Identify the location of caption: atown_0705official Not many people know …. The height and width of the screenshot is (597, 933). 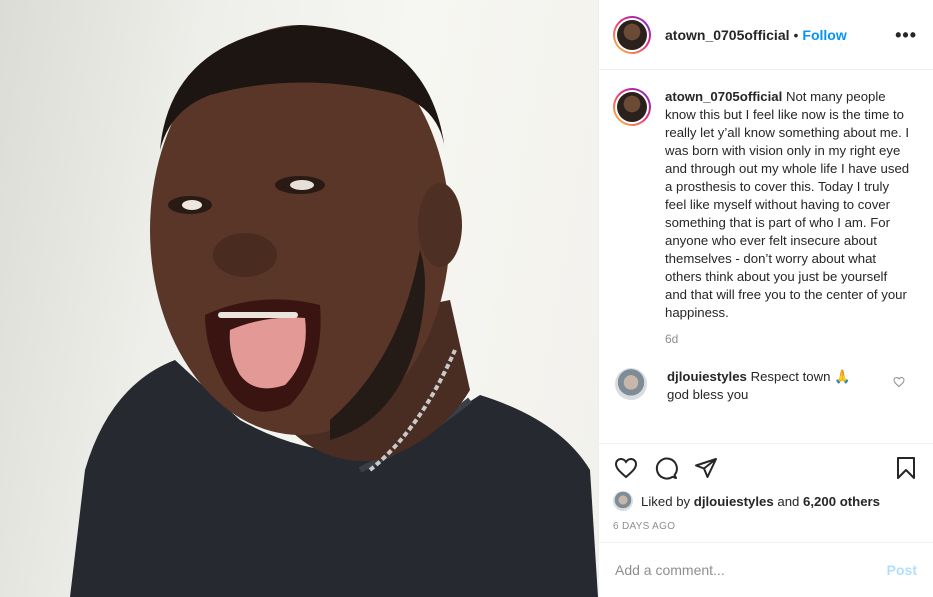
(766, 205).